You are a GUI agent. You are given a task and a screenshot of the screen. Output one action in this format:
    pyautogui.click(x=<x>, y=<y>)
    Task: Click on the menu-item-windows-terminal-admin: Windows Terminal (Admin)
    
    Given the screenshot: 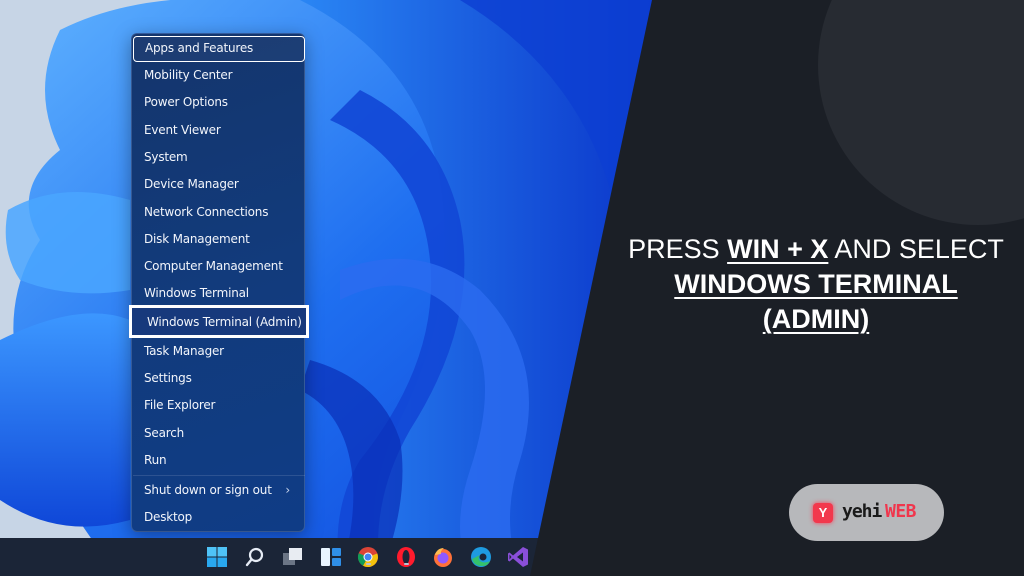 What is the action you would take?
    pyautogui.click(x=219, y=321)
    